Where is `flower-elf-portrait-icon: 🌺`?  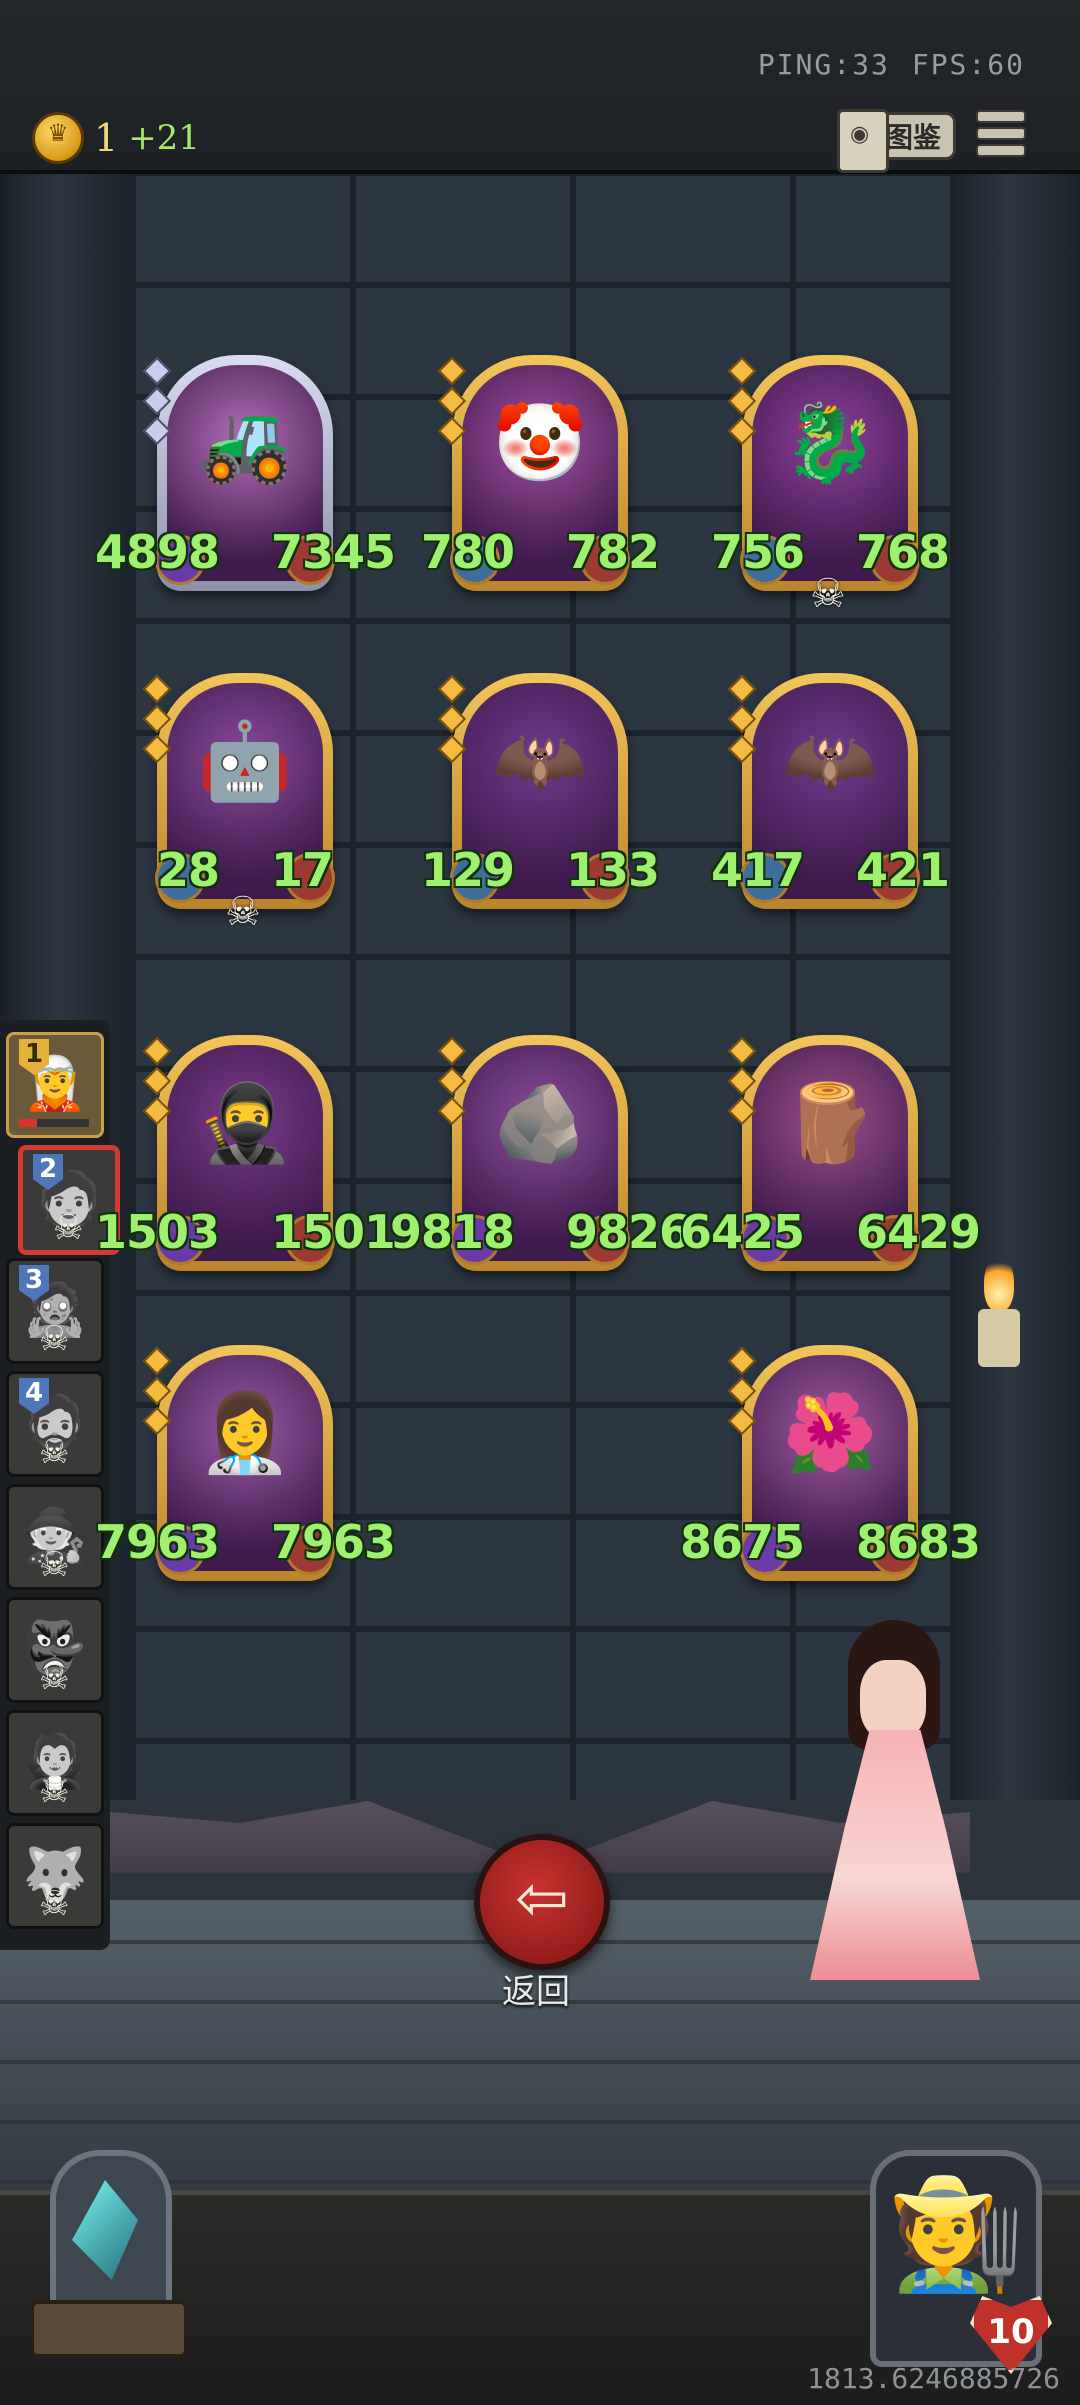 flower-elf-portrait-icon: 🌺 is located at coordinates (830, 1432).